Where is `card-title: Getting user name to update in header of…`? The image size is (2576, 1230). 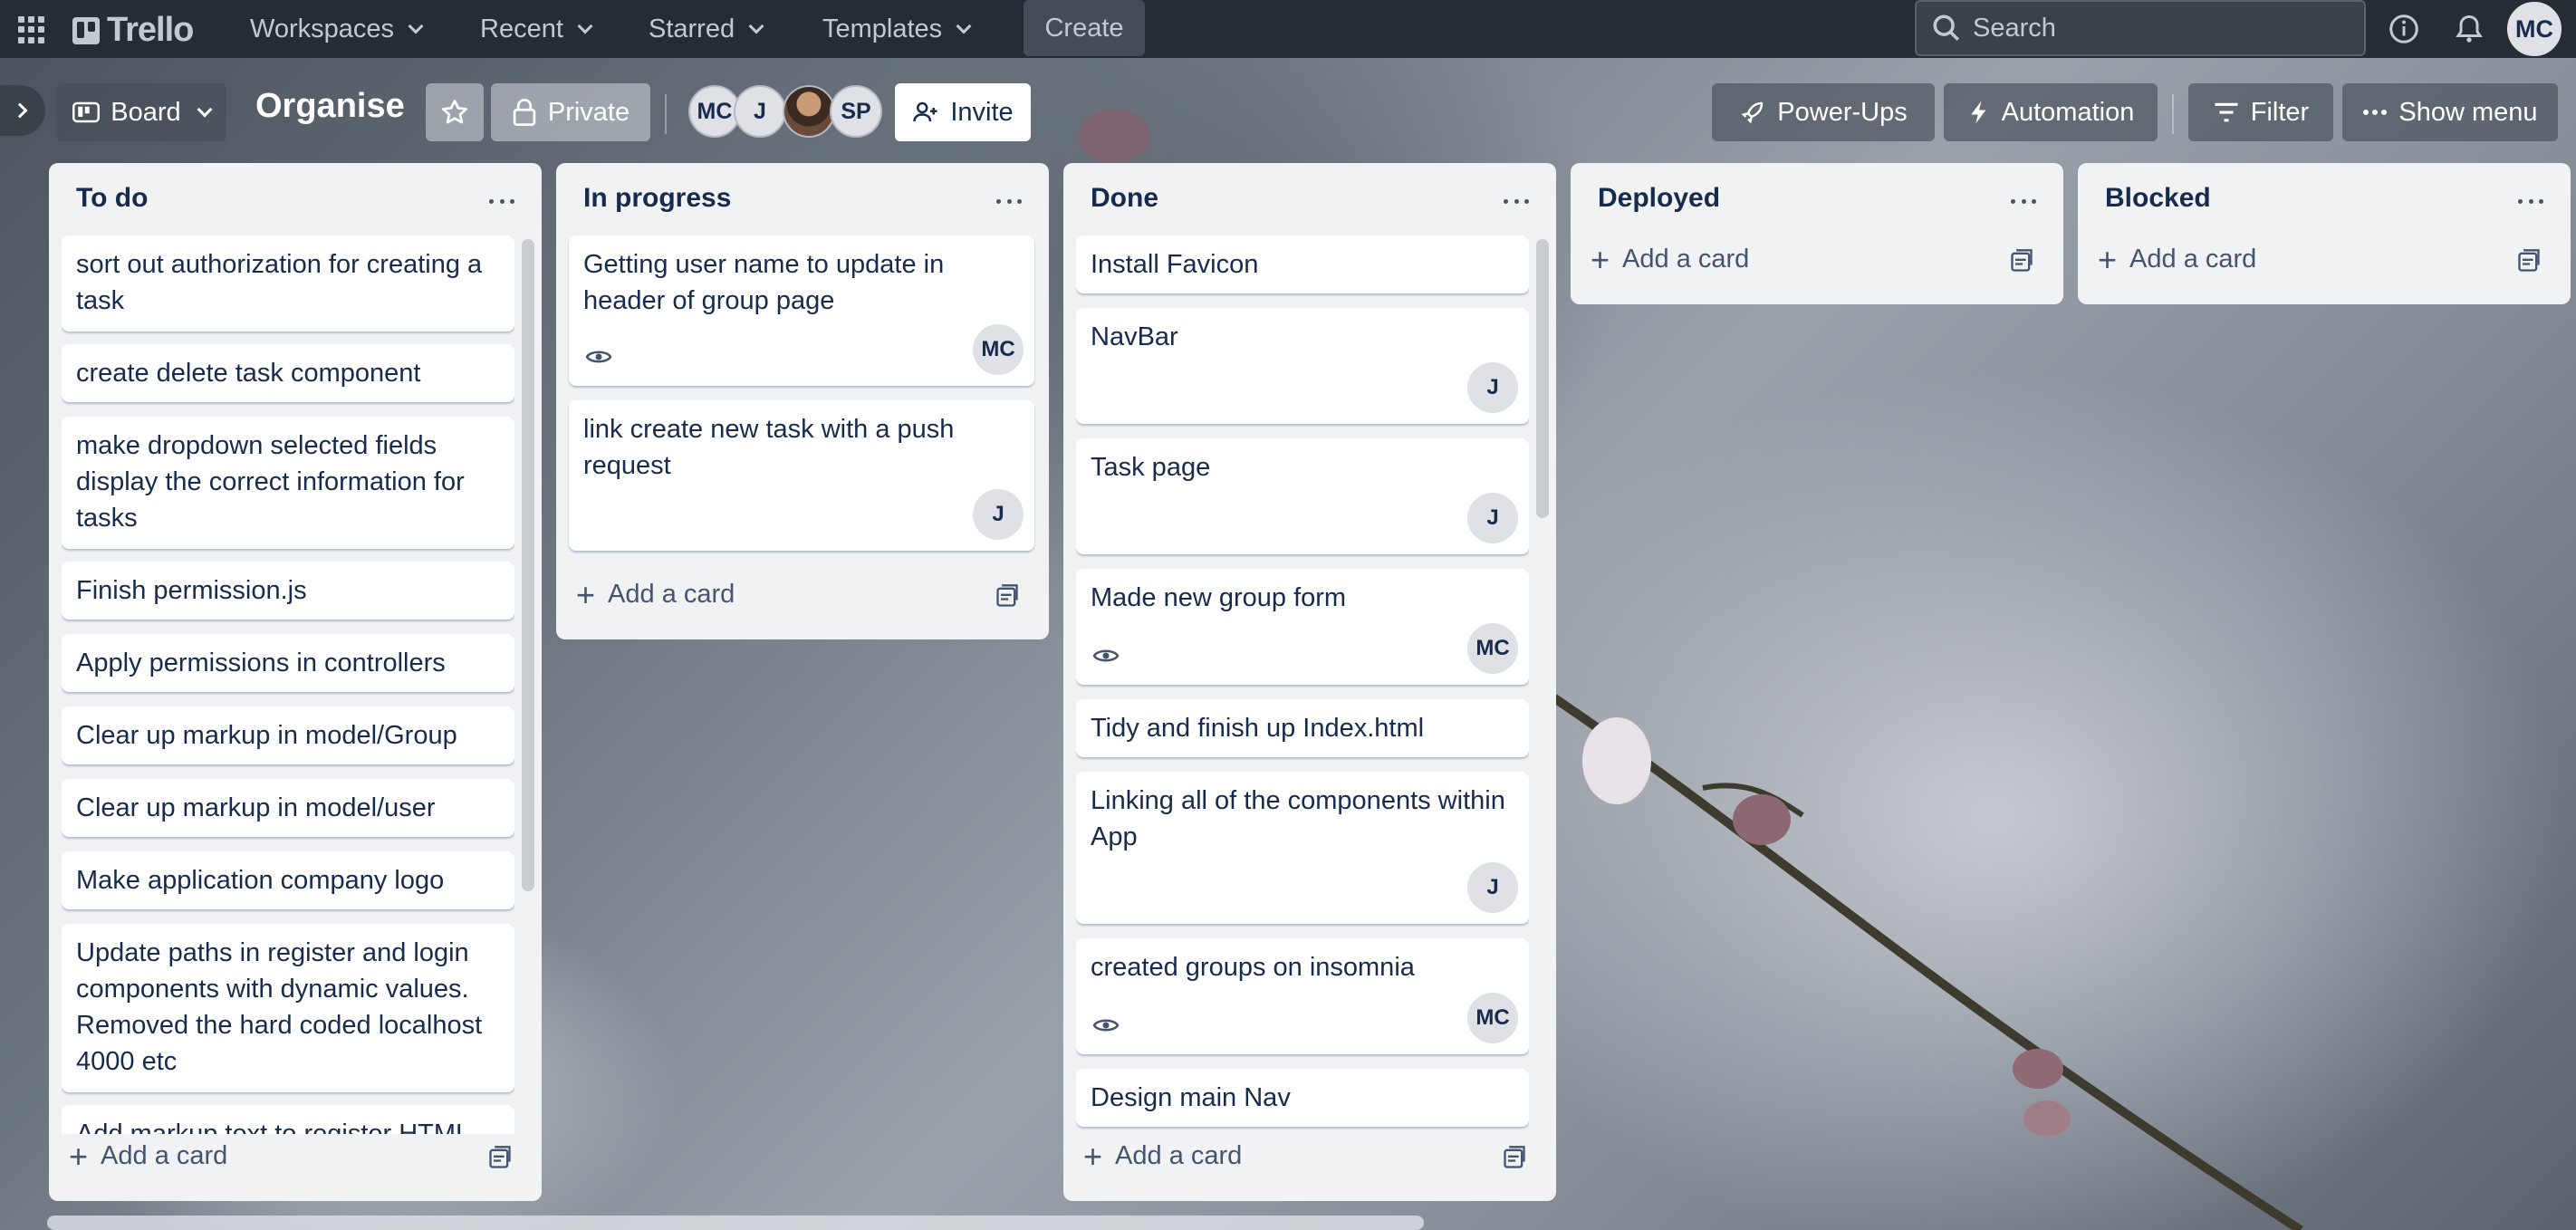
card-title: Getting user name to update in header of… is located at coordinates (764, 282).